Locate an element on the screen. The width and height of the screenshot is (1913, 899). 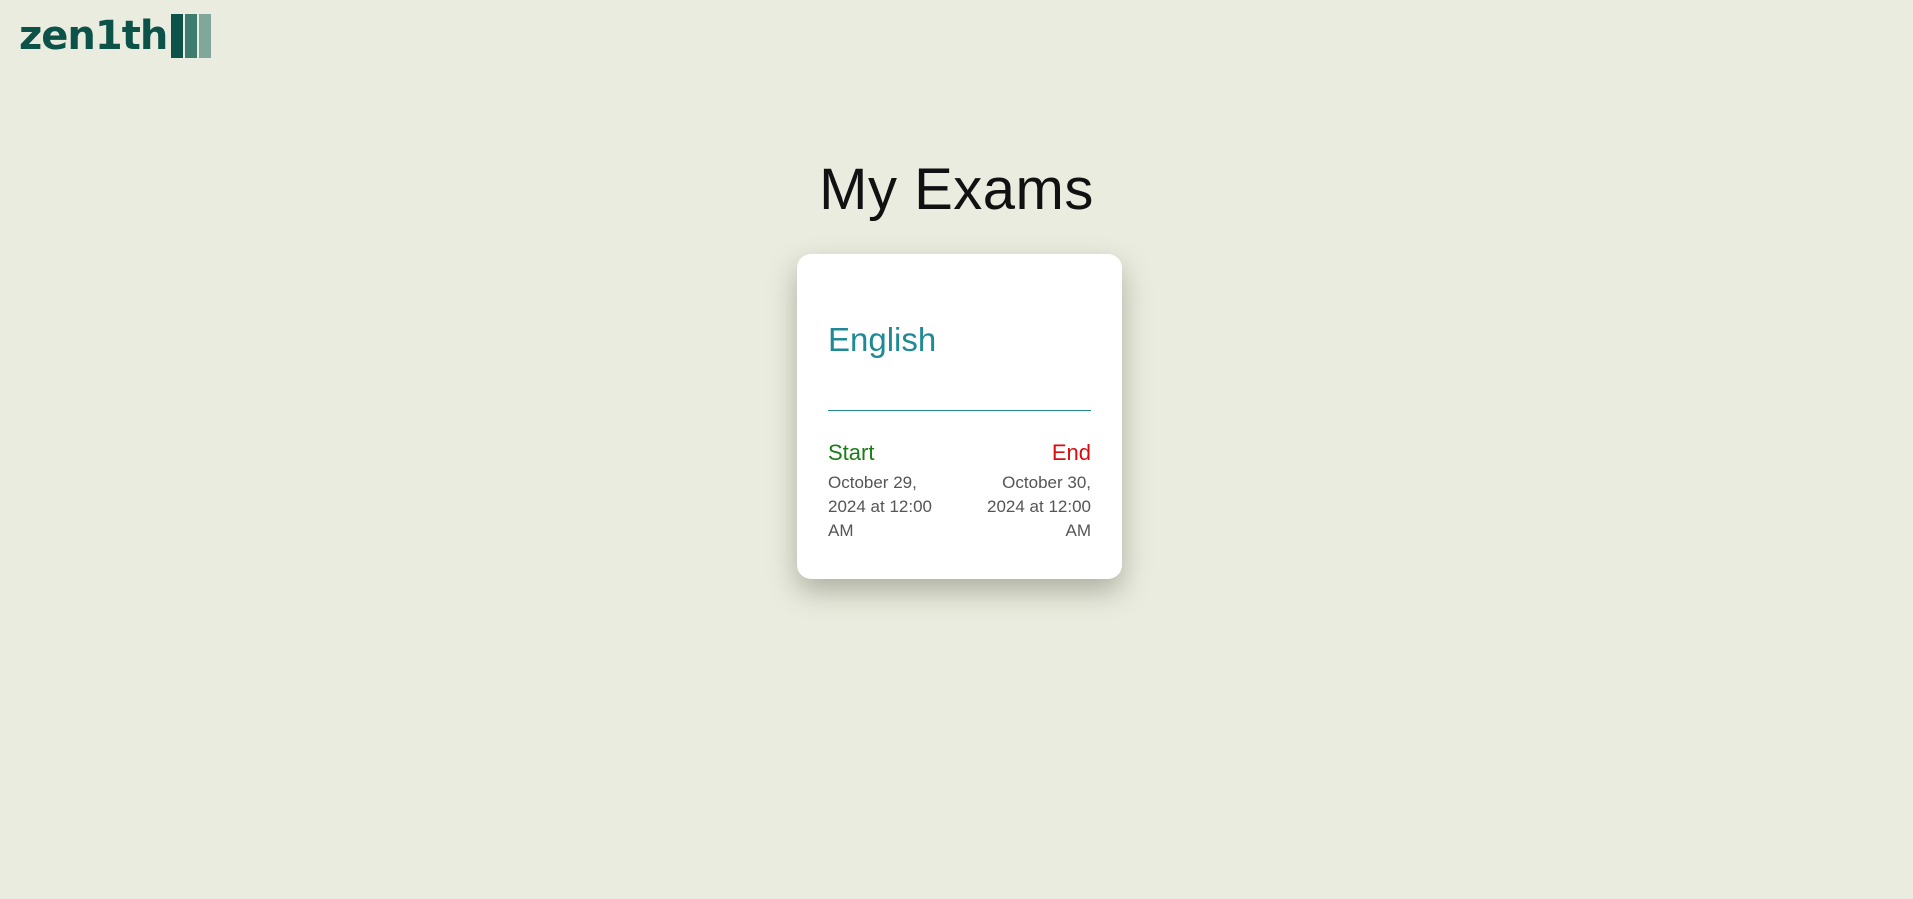
end-date: October 30, 2024 at 12:00 AM is located at coordinates (1039, 506).